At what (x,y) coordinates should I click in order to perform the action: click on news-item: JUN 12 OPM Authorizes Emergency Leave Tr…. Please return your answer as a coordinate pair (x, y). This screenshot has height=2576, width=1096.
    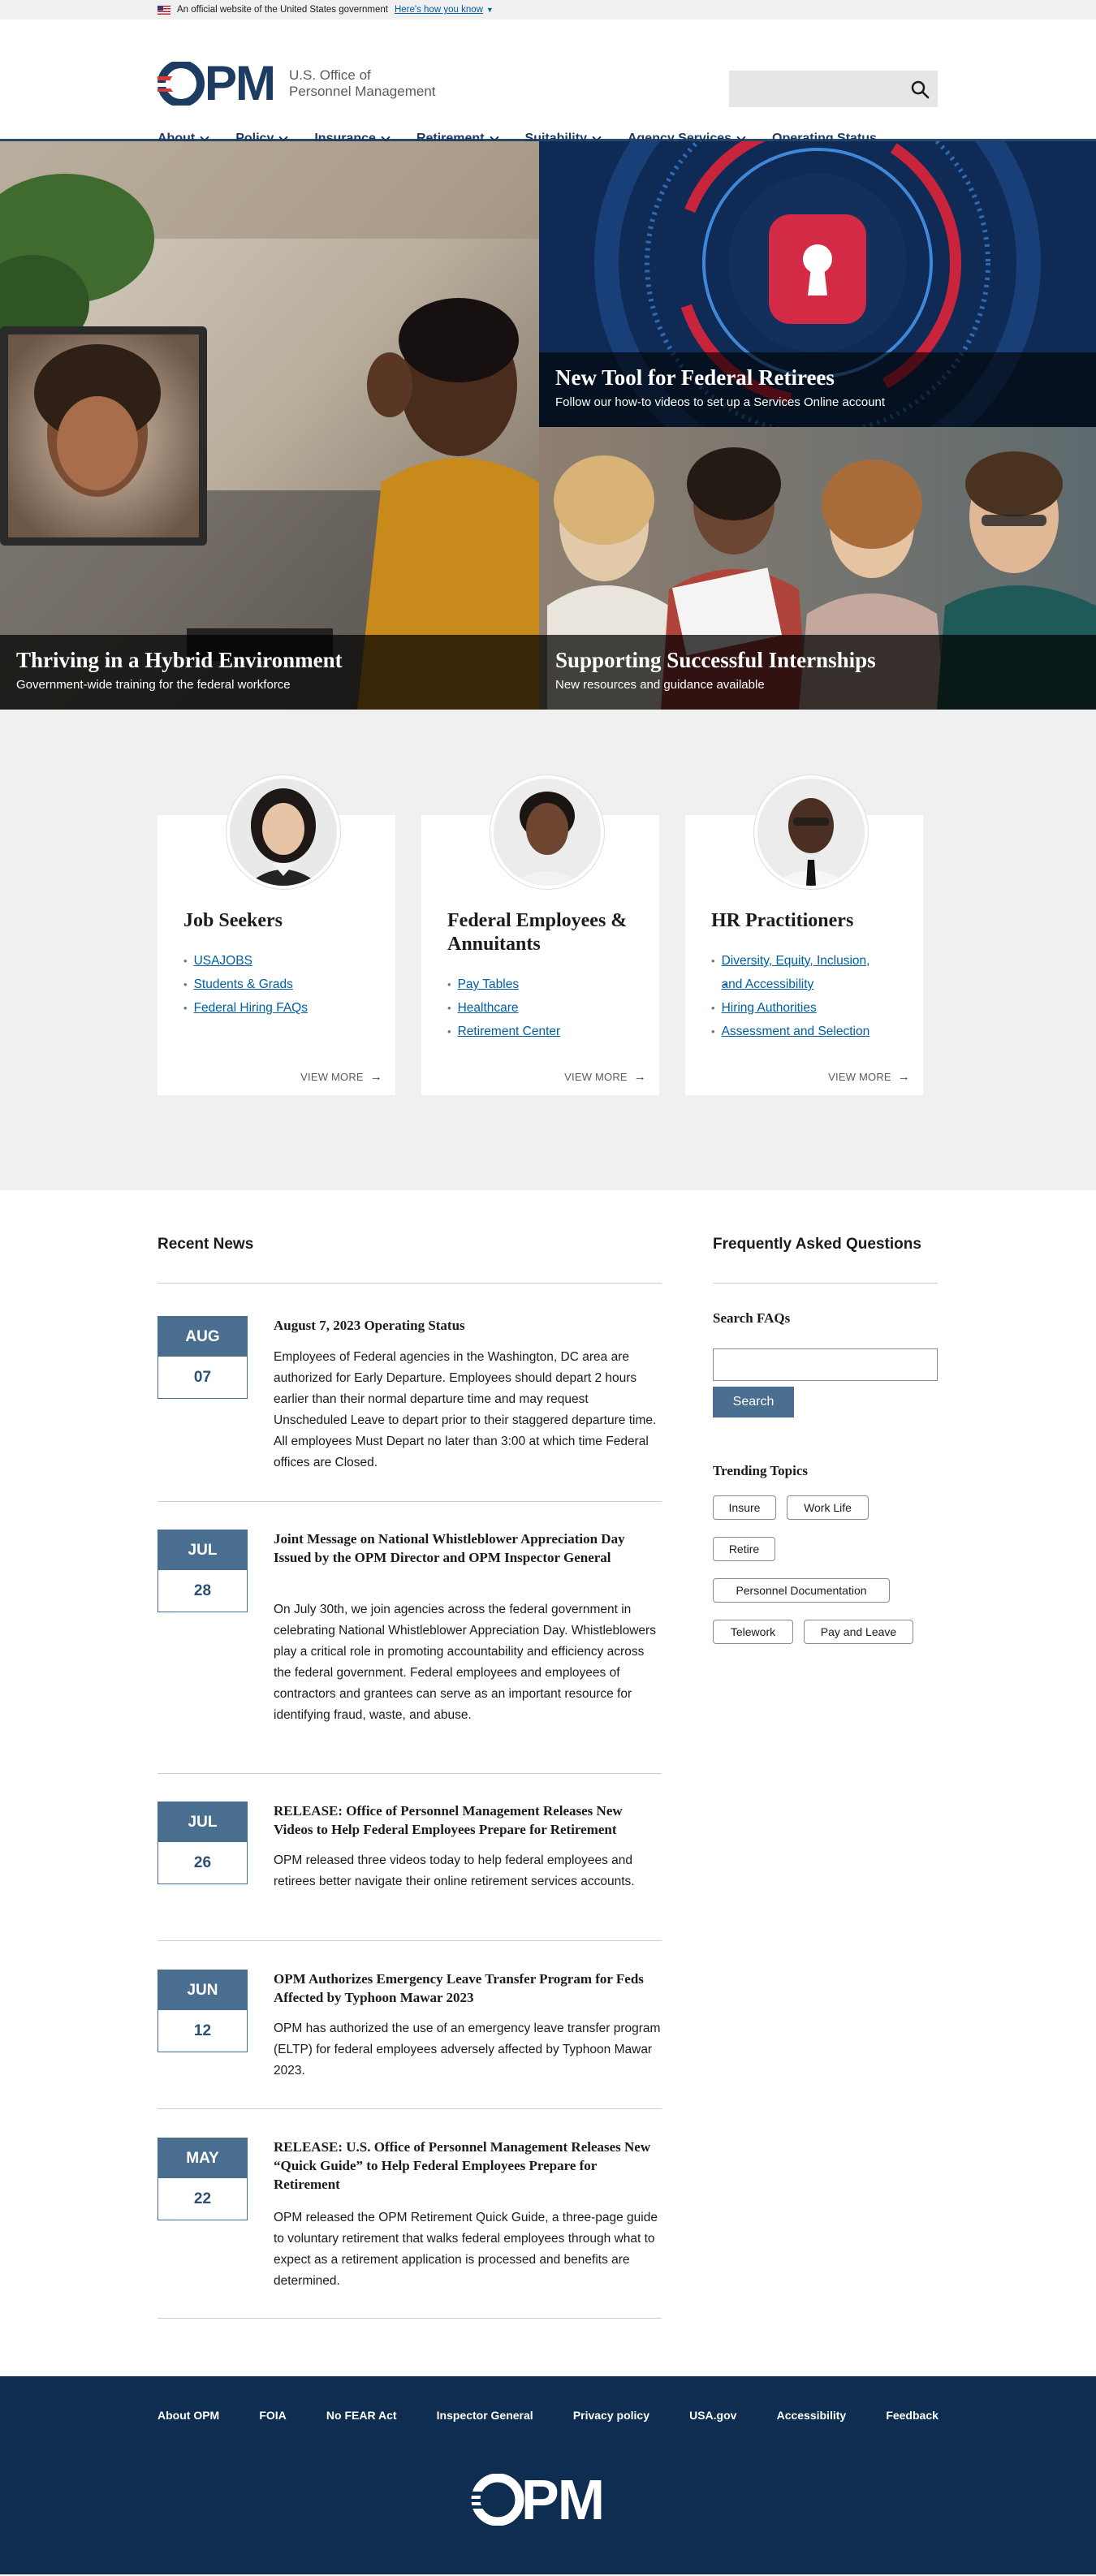
    Looking at the image, I should click on (410, 2034).